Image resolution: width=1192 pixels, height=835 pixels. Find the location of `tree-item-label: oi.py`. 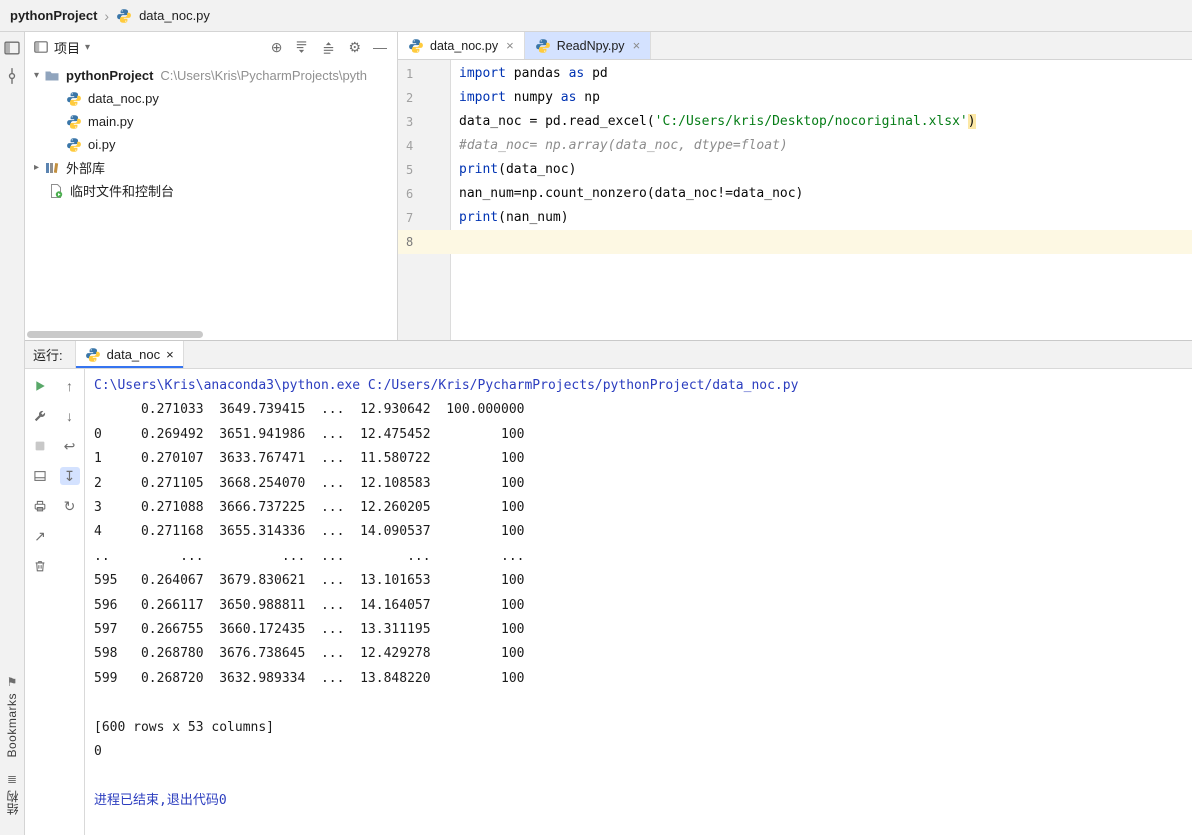

tree-item-label: oi.py is located at coordinates (102, 144).